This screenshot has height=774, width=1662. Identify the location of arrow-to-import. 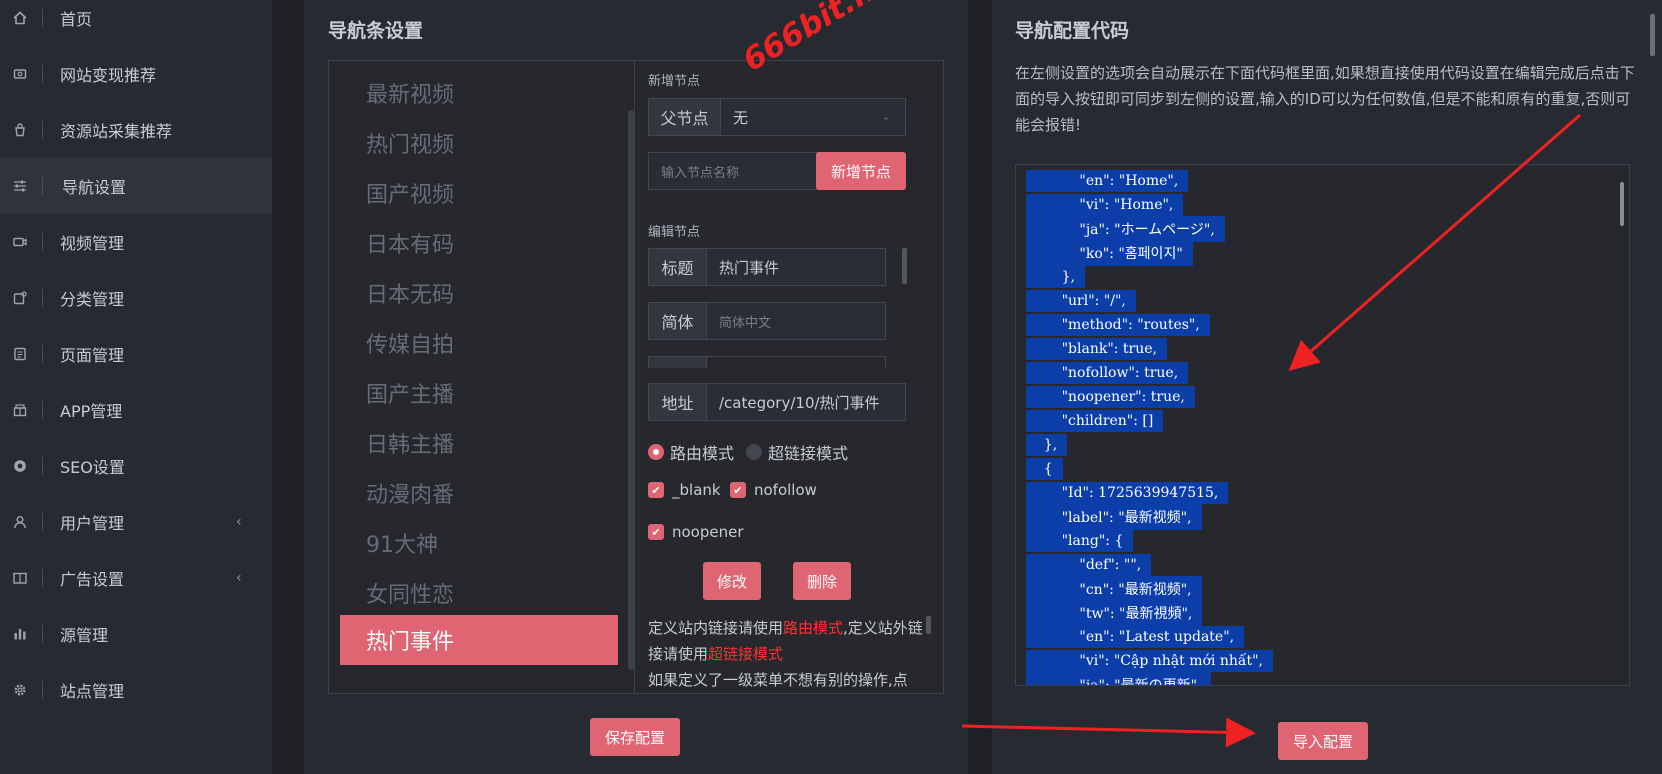
(1108, 732).